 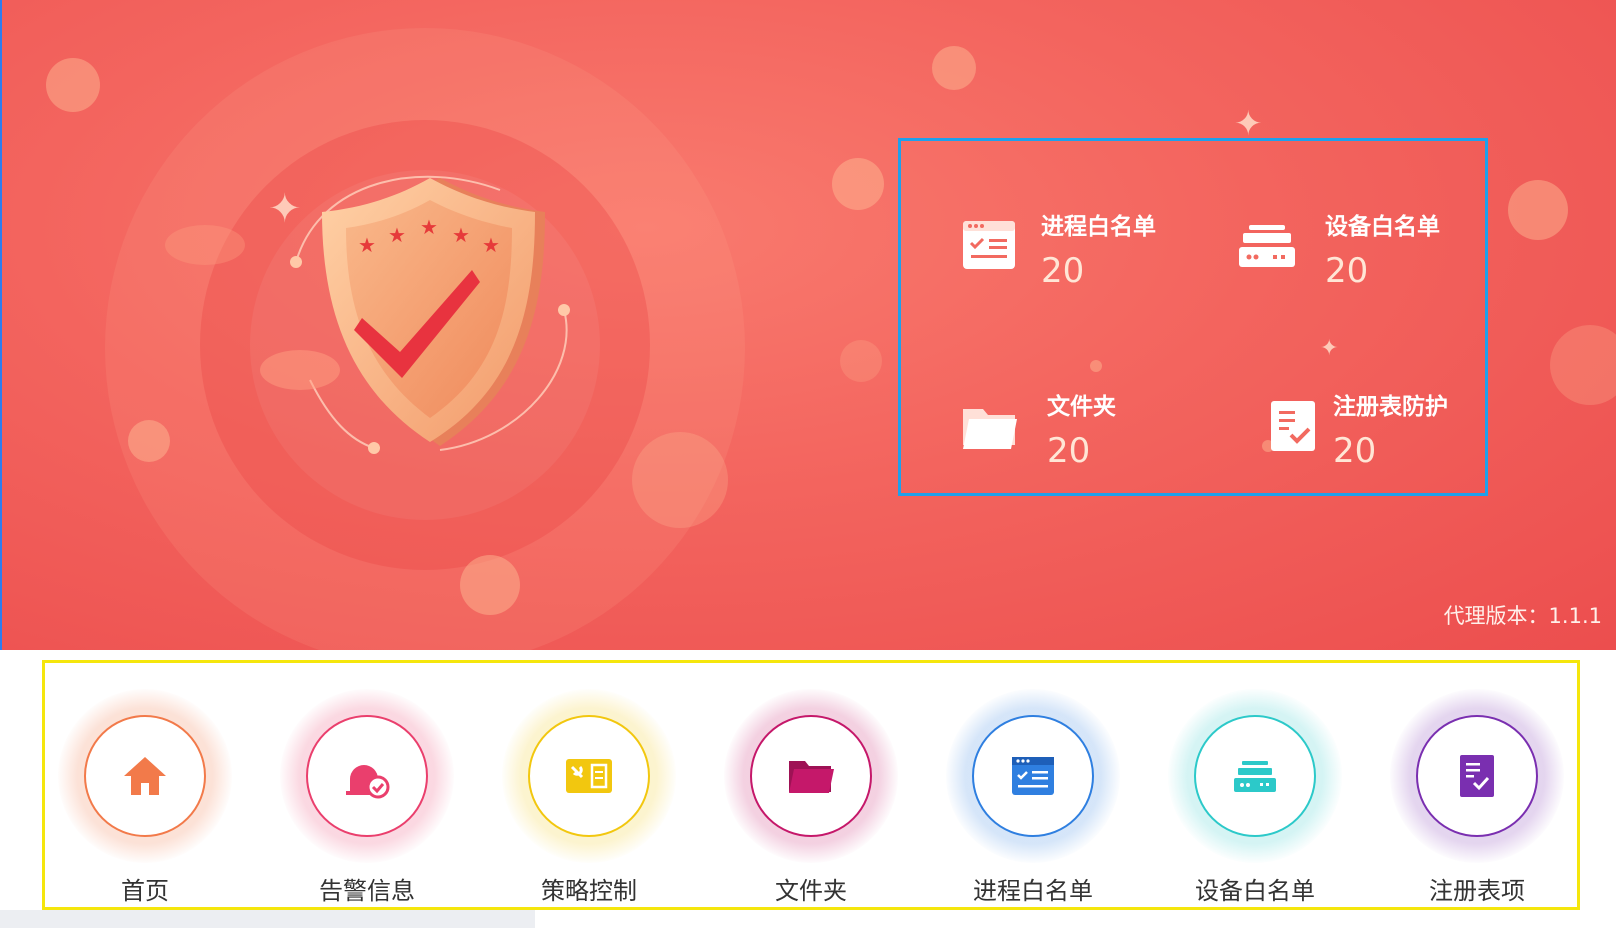 I want to click on nav-item-alarm: 告警信息, so click(x=367, y=785).